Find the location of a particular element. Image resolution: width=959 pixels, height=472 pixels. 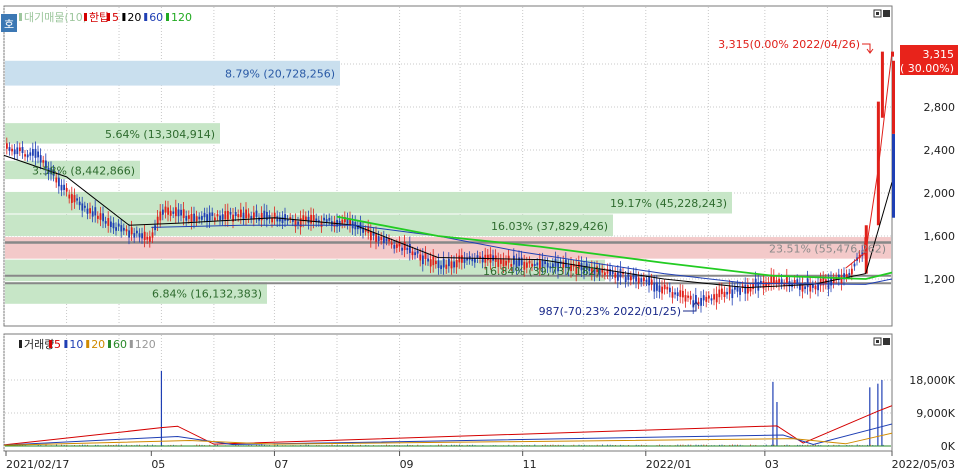

date-tick-label: 11 is located at coordinates (530, 464).